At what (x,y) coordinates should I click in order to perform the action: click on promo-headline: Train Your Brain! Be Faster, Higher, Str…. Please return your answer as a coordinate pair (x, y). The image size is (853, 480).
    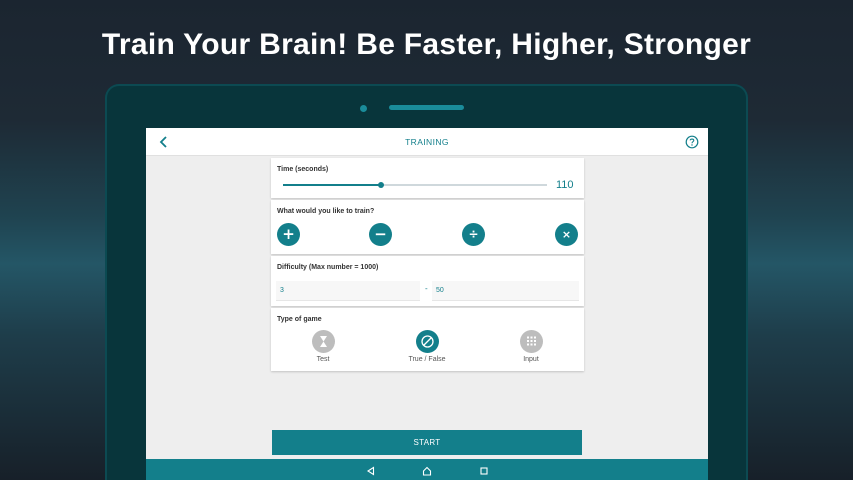
    Looking at the image, I should click on (426, 44).